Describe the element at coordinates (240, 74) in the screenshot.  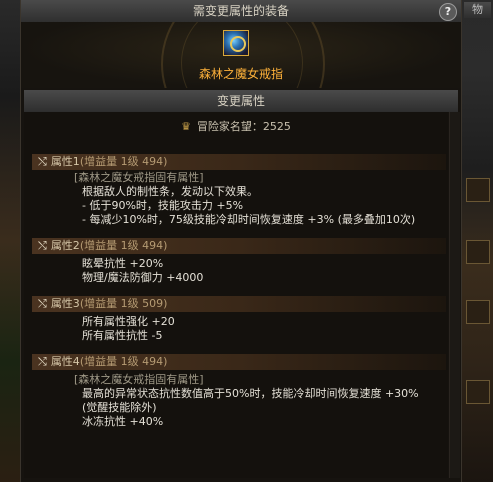
I see `item-name: 森林之魔女戒指` at that location.